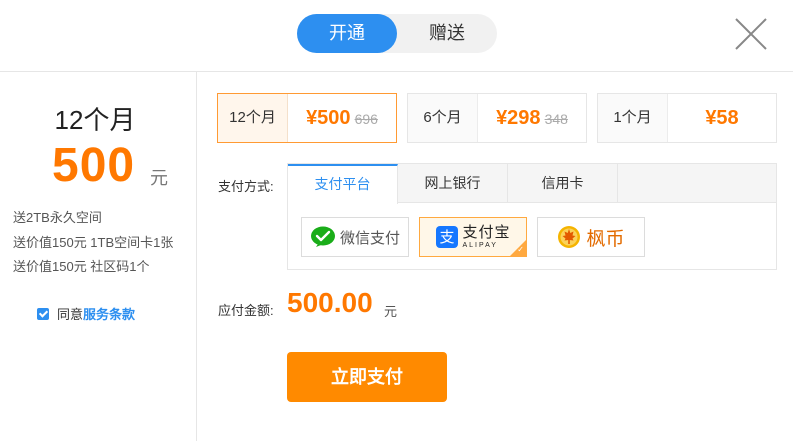 The height and width of the screenshot is (441, 793). Describe the element at coordinates (81, 266) in the screenshot. I see `gift-item: 送价值150元 社区码1个` at that location.